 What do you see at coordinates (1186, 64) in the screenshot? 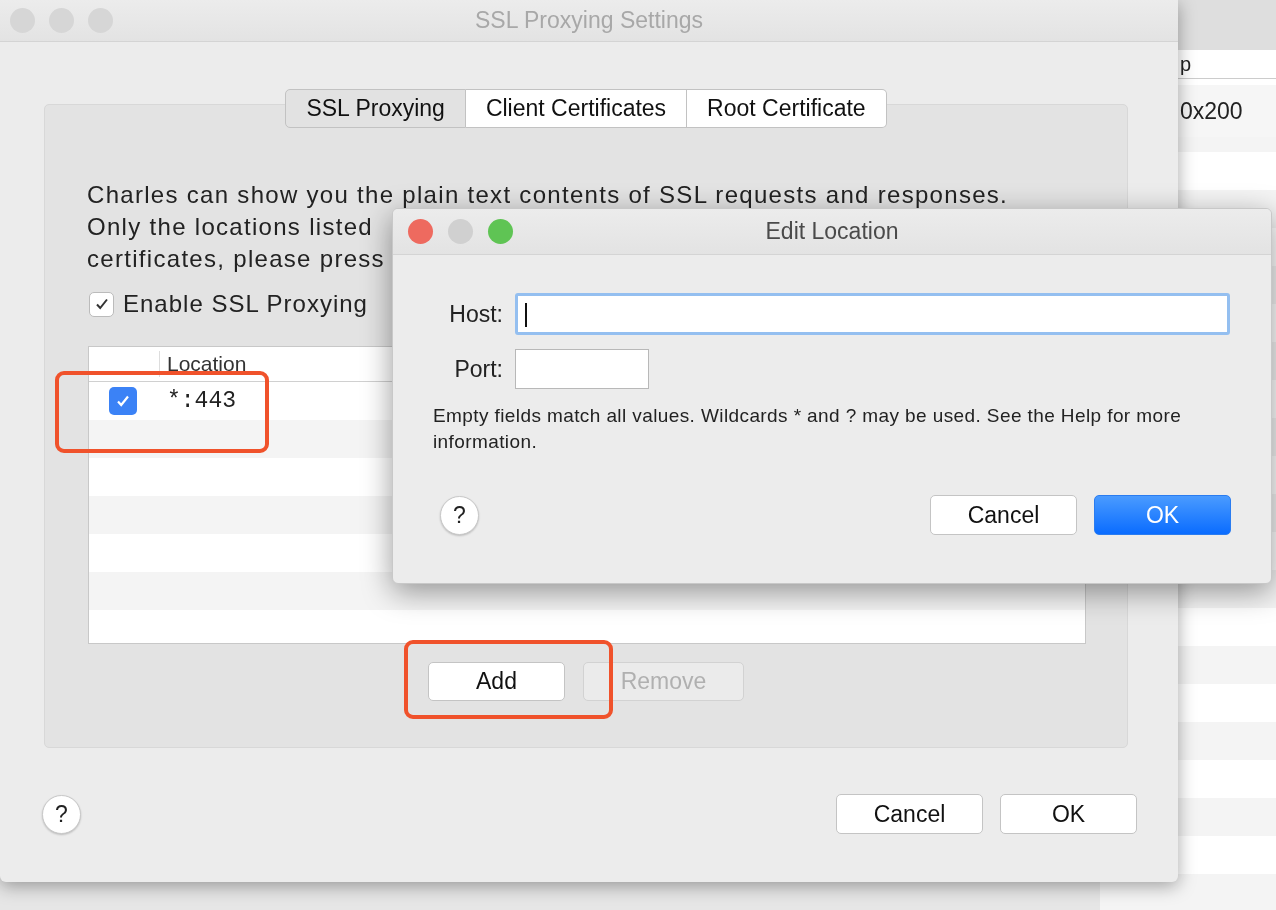
I see `column-header: p` at bounding box center [1186, 64].